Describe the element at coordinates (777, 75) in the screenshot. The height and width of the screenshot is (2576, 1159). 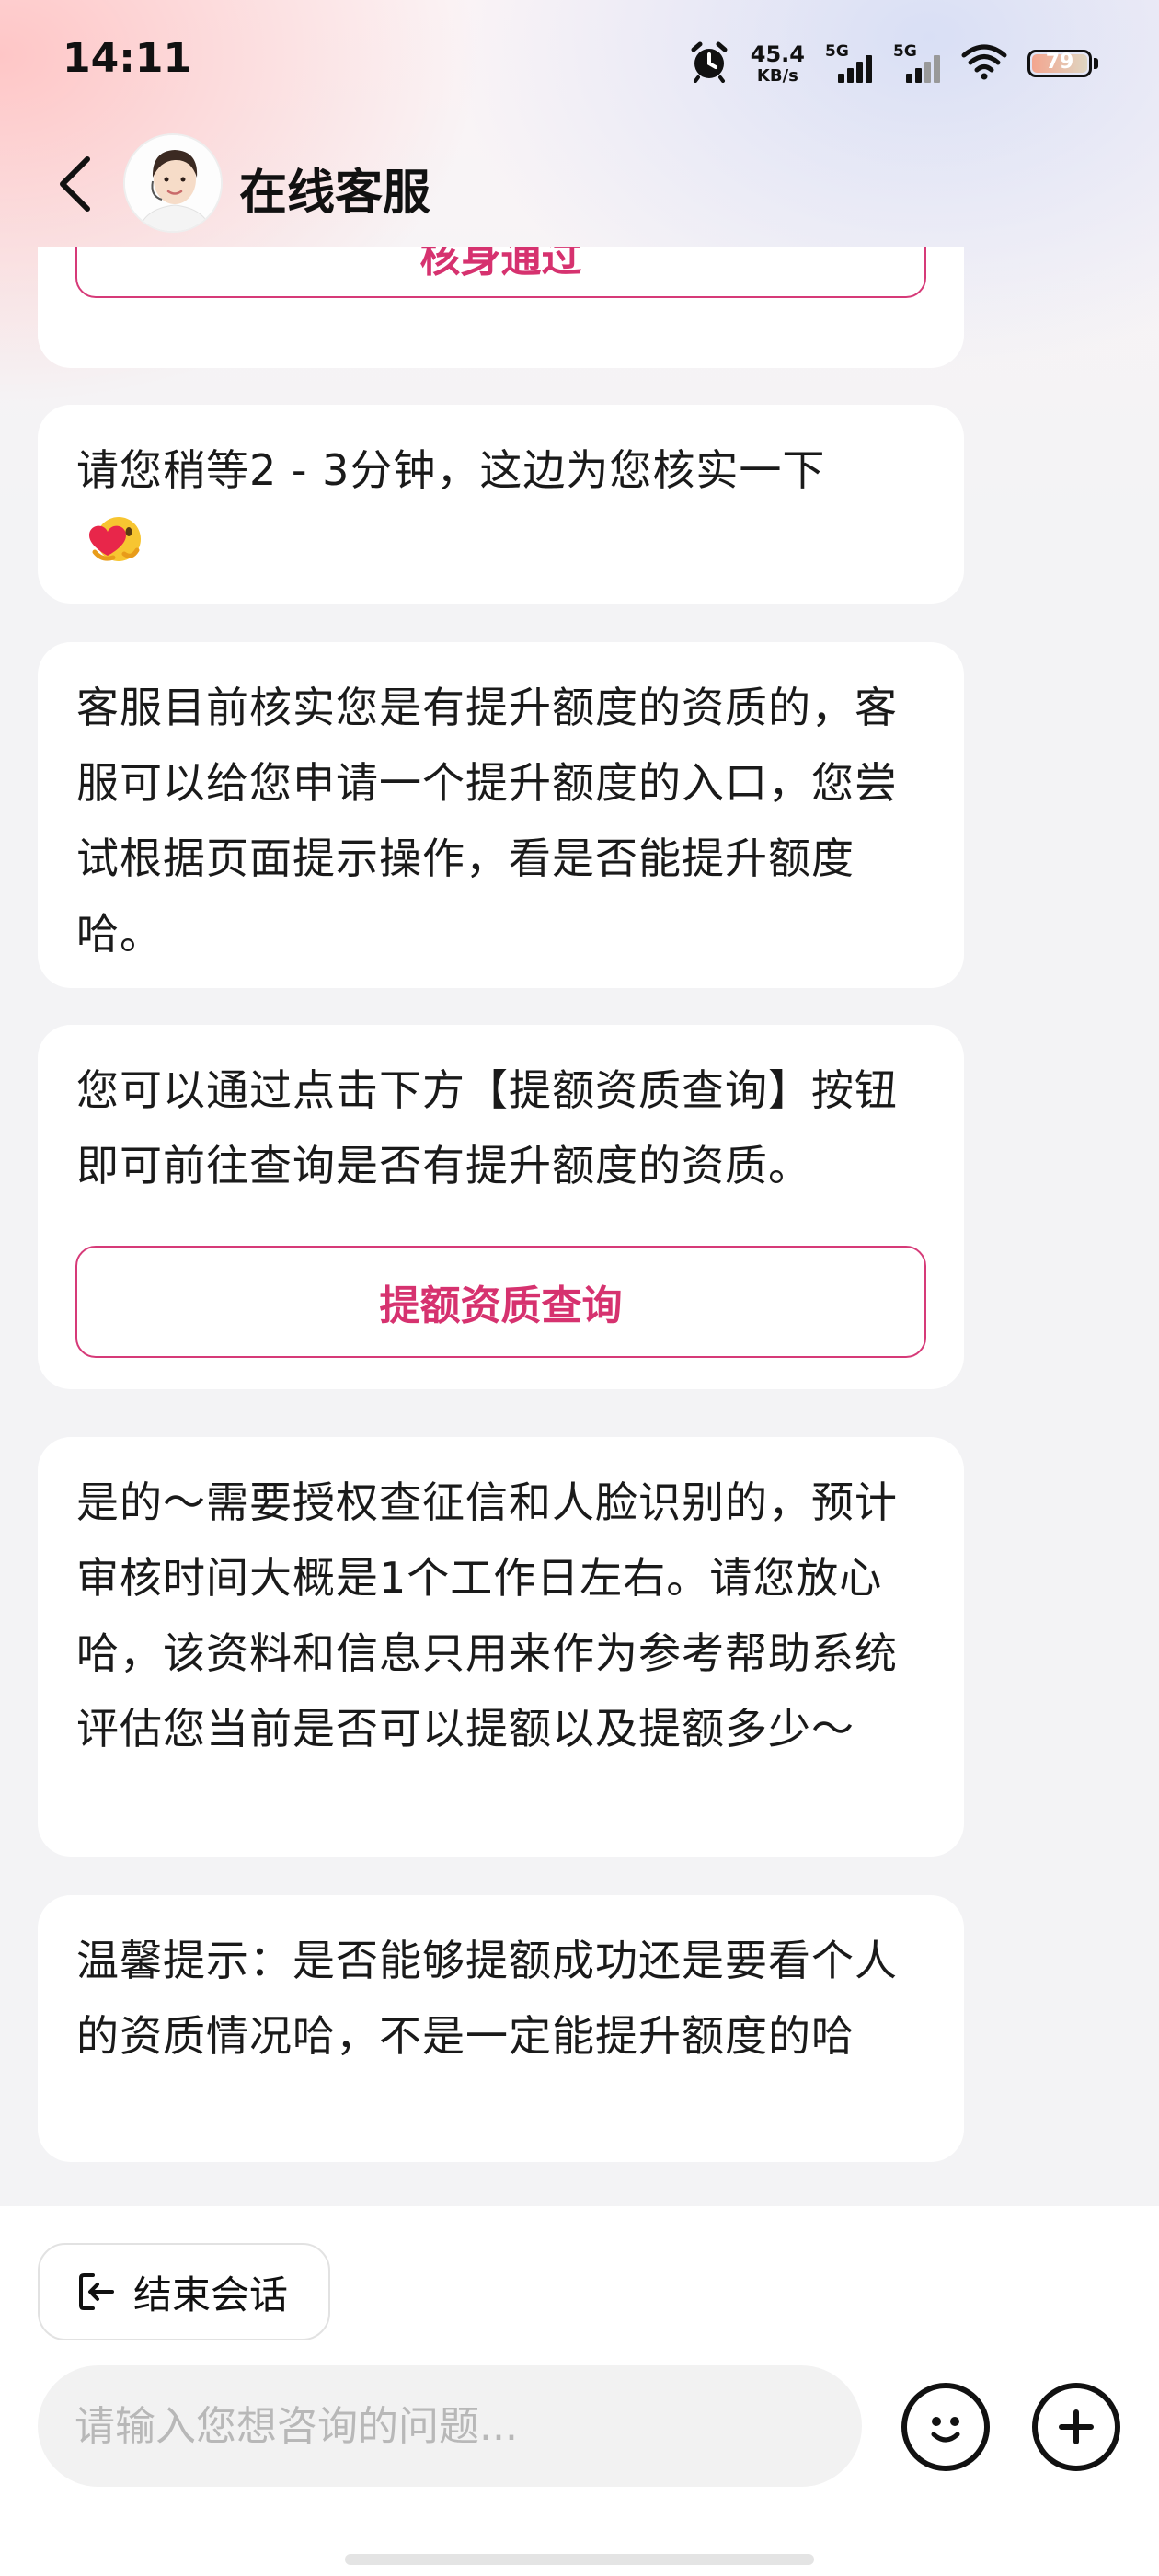
I see `network-speed-unit: KB/s` at that location.